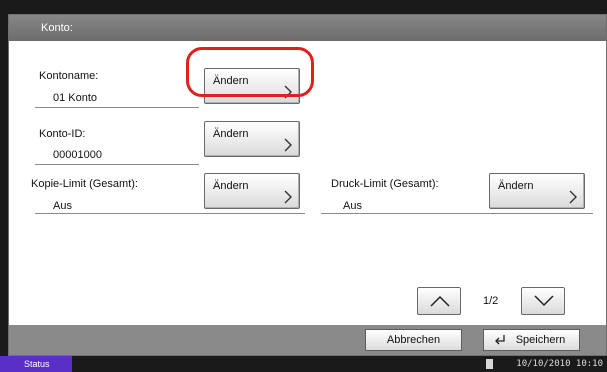 The image size is (607, 372). Describe the element at coordinates (413, 340) in the screenshot. I see `cancel-button: Abbrechen` at that location.